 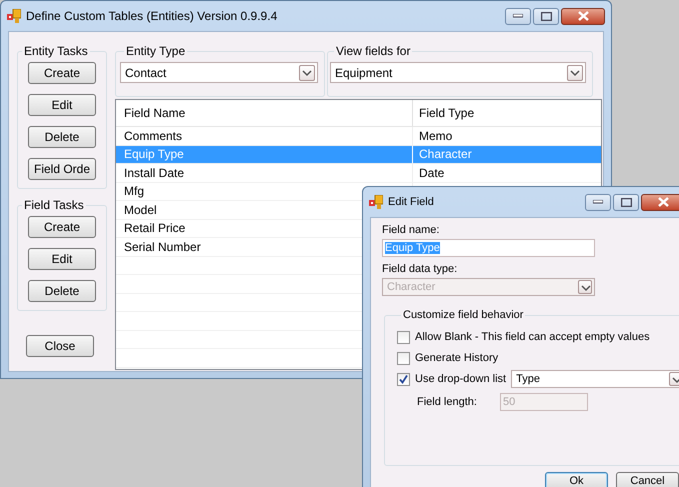 What do you see at coordinates (420, 269) in the screenshot?
I see `field-label: Field data type:` at bounding box center [420, 269].